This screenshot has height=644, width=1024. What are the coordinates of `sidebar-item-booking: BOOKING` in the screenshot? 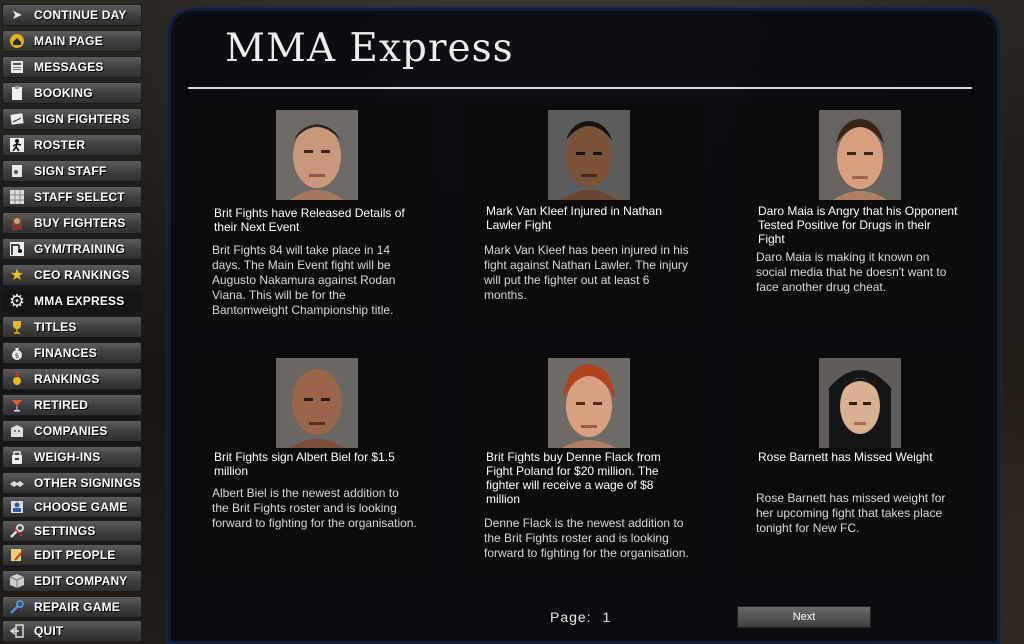 It's located at (72, 93).